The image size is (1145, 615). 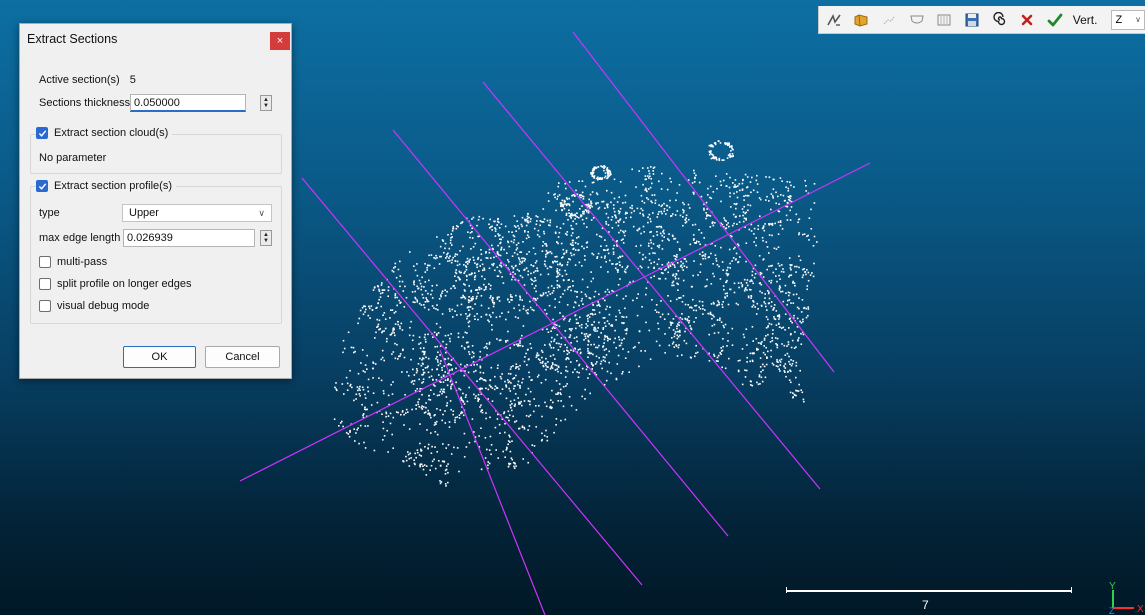 What do you see at coordinates (197, 213) in the screenshot?
I see `type-select: Upper ∨` at bounding box center [197, 213].